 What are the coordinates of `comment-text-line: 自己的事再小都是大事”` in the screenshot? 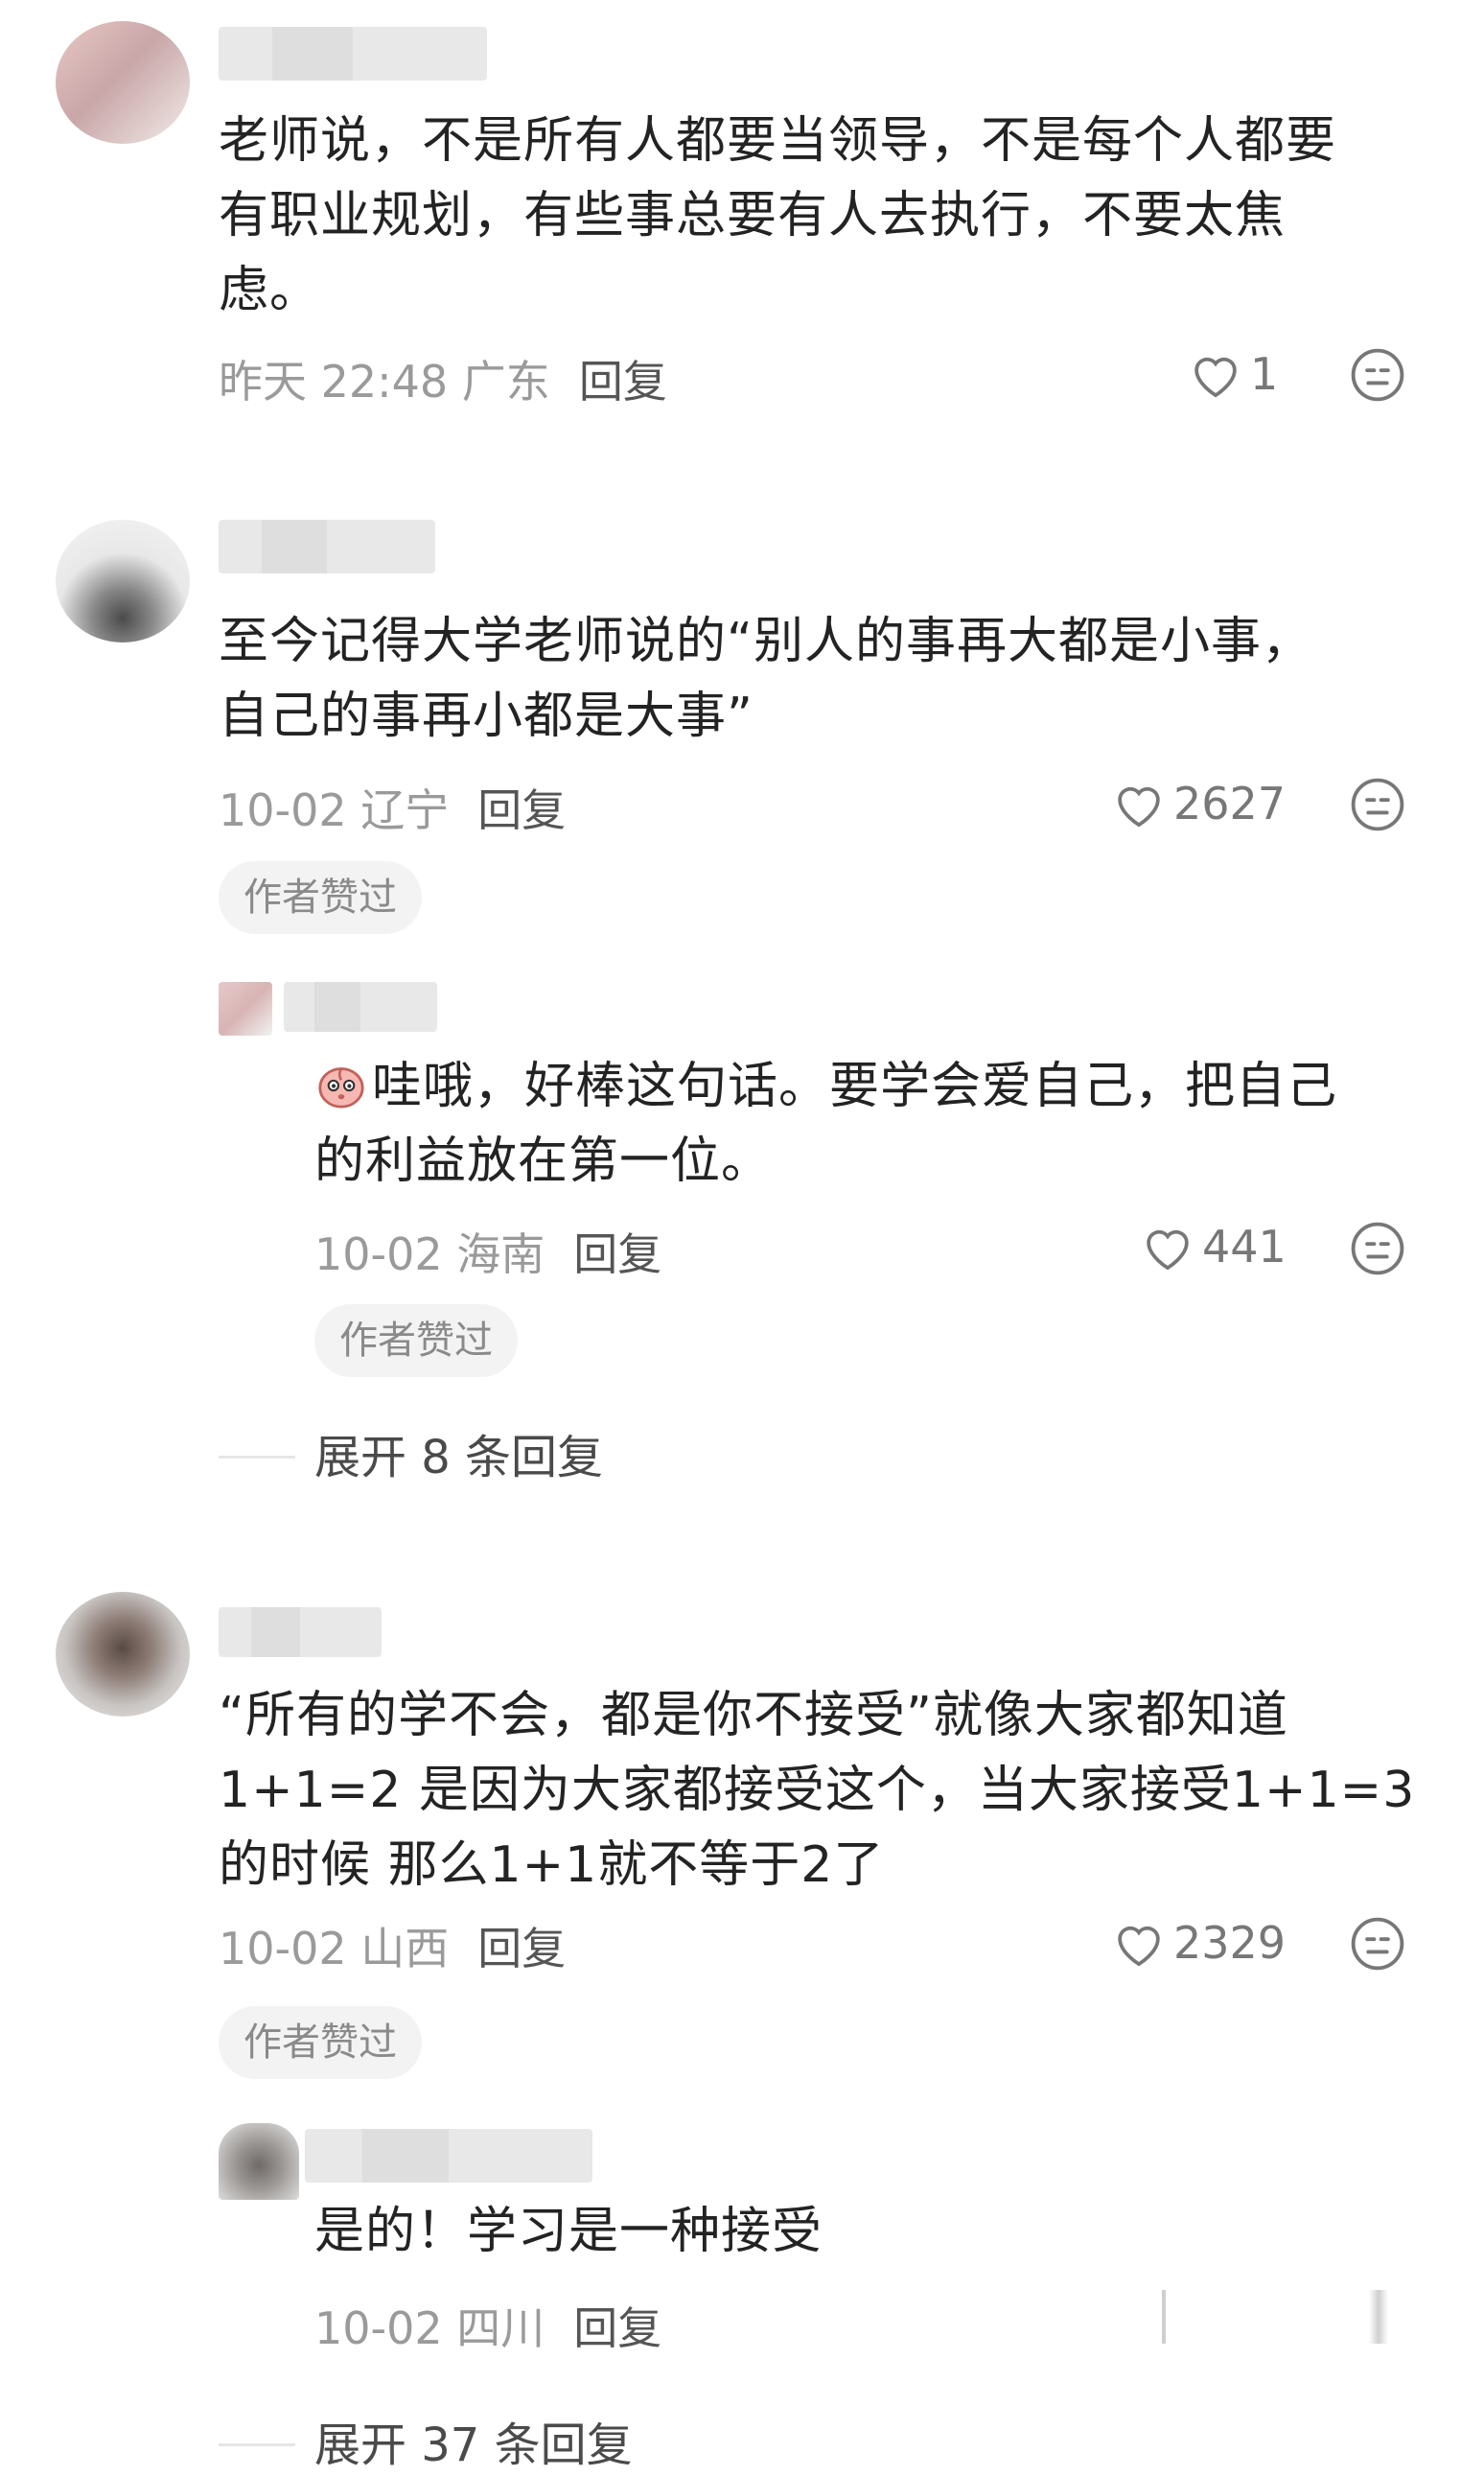 It's located at (487, 716).